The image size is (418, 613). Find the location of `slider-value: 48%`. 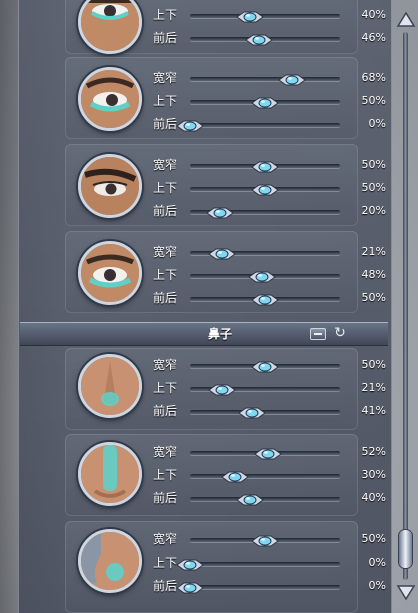

slider-value: 48% is located at coordinates (373, 274).